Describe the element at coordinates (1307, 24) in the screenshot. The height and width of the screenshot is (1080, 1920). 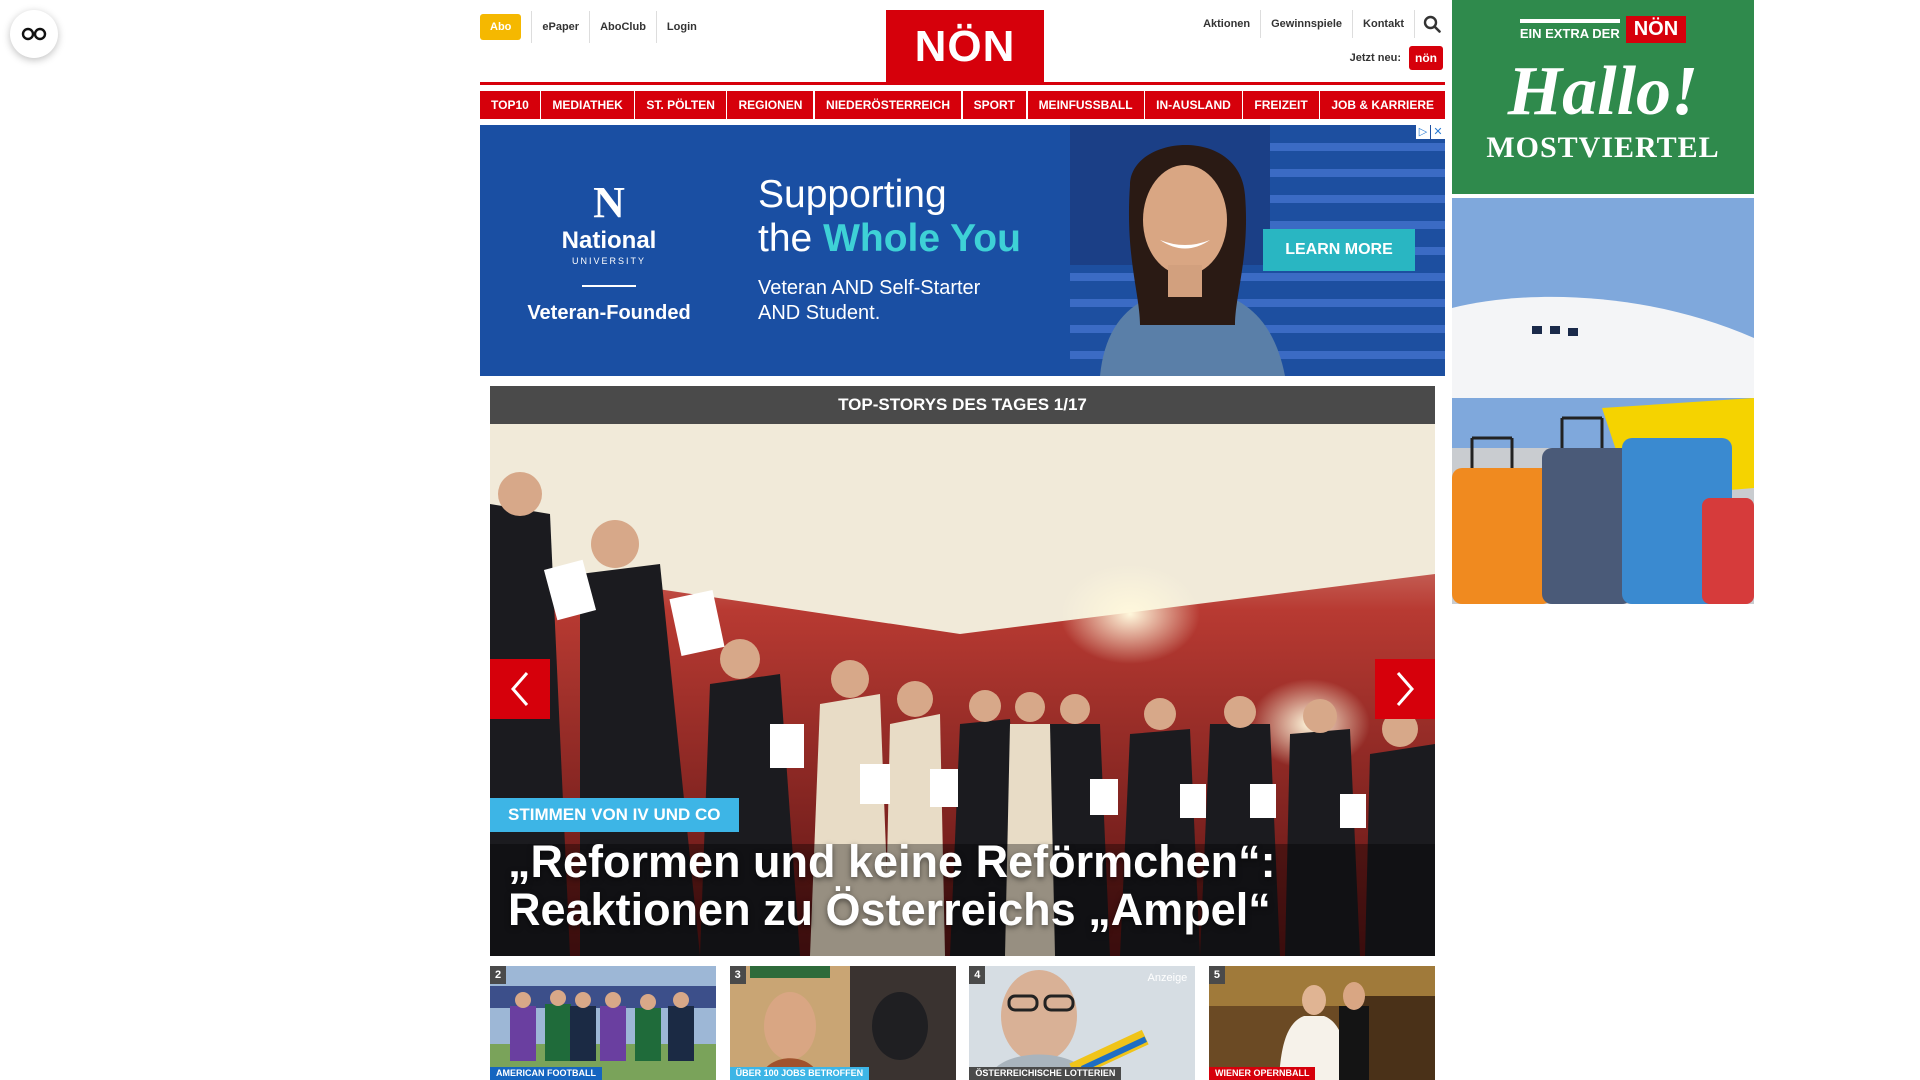
I see `gewinnspiele-link: Gewinnspiele` at that location.